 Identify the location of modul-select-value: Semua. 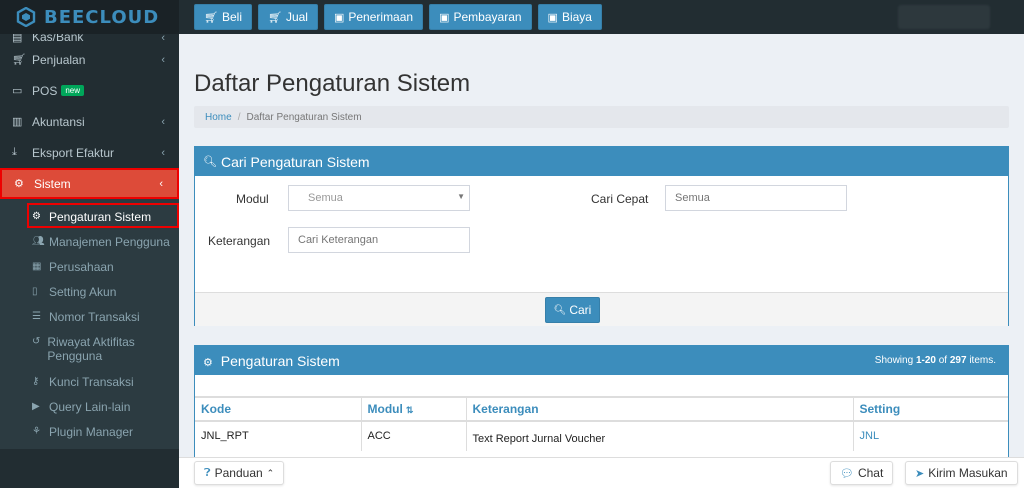
(325, 198).